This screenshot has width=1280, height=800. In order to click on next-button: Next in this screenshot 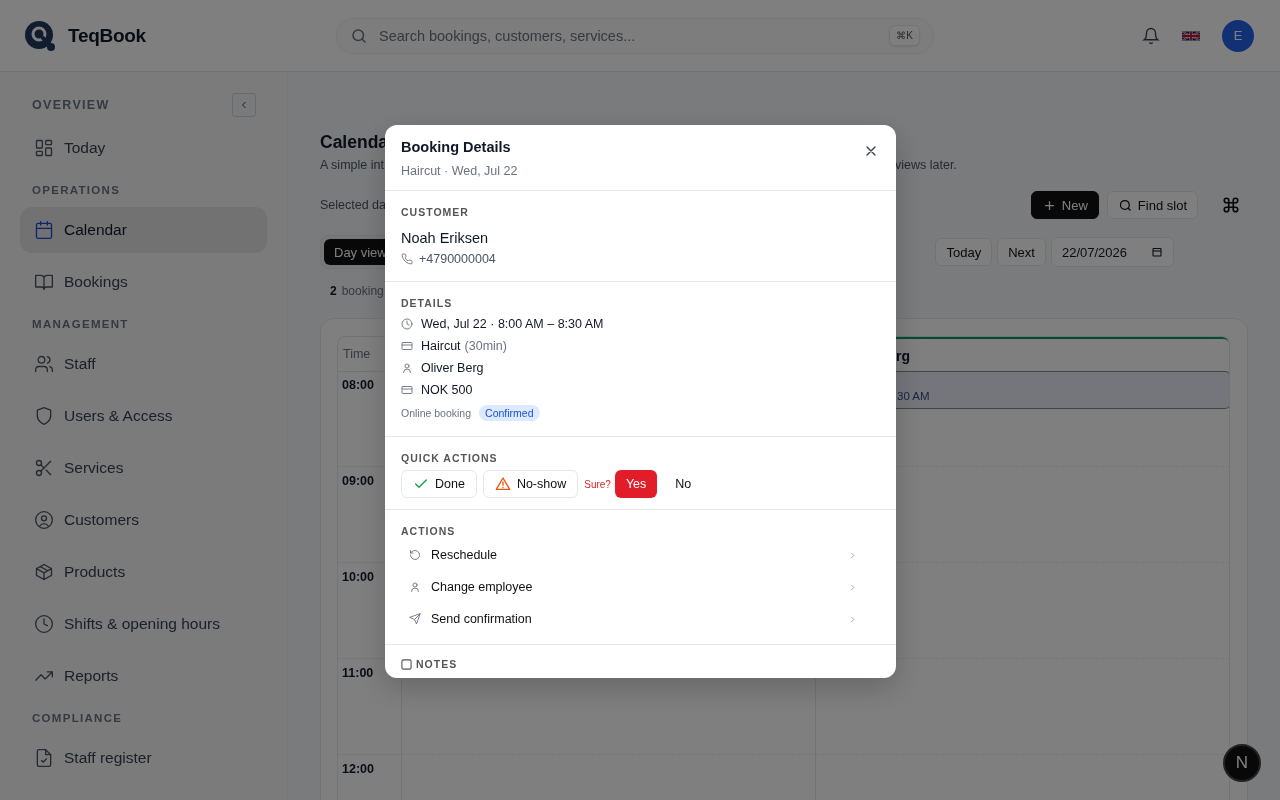, I will do `click(1021, 252)`.